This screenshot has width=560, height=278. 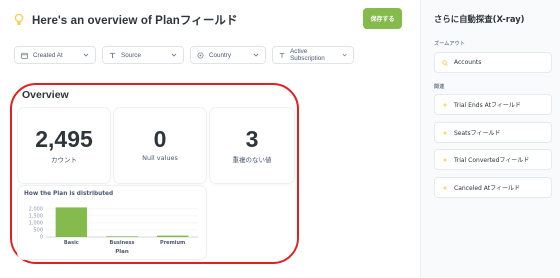 What do you see at coordinates (252, 139) in the screenshot?
I see `metric-value: 3` at bounding box center [252, 139].